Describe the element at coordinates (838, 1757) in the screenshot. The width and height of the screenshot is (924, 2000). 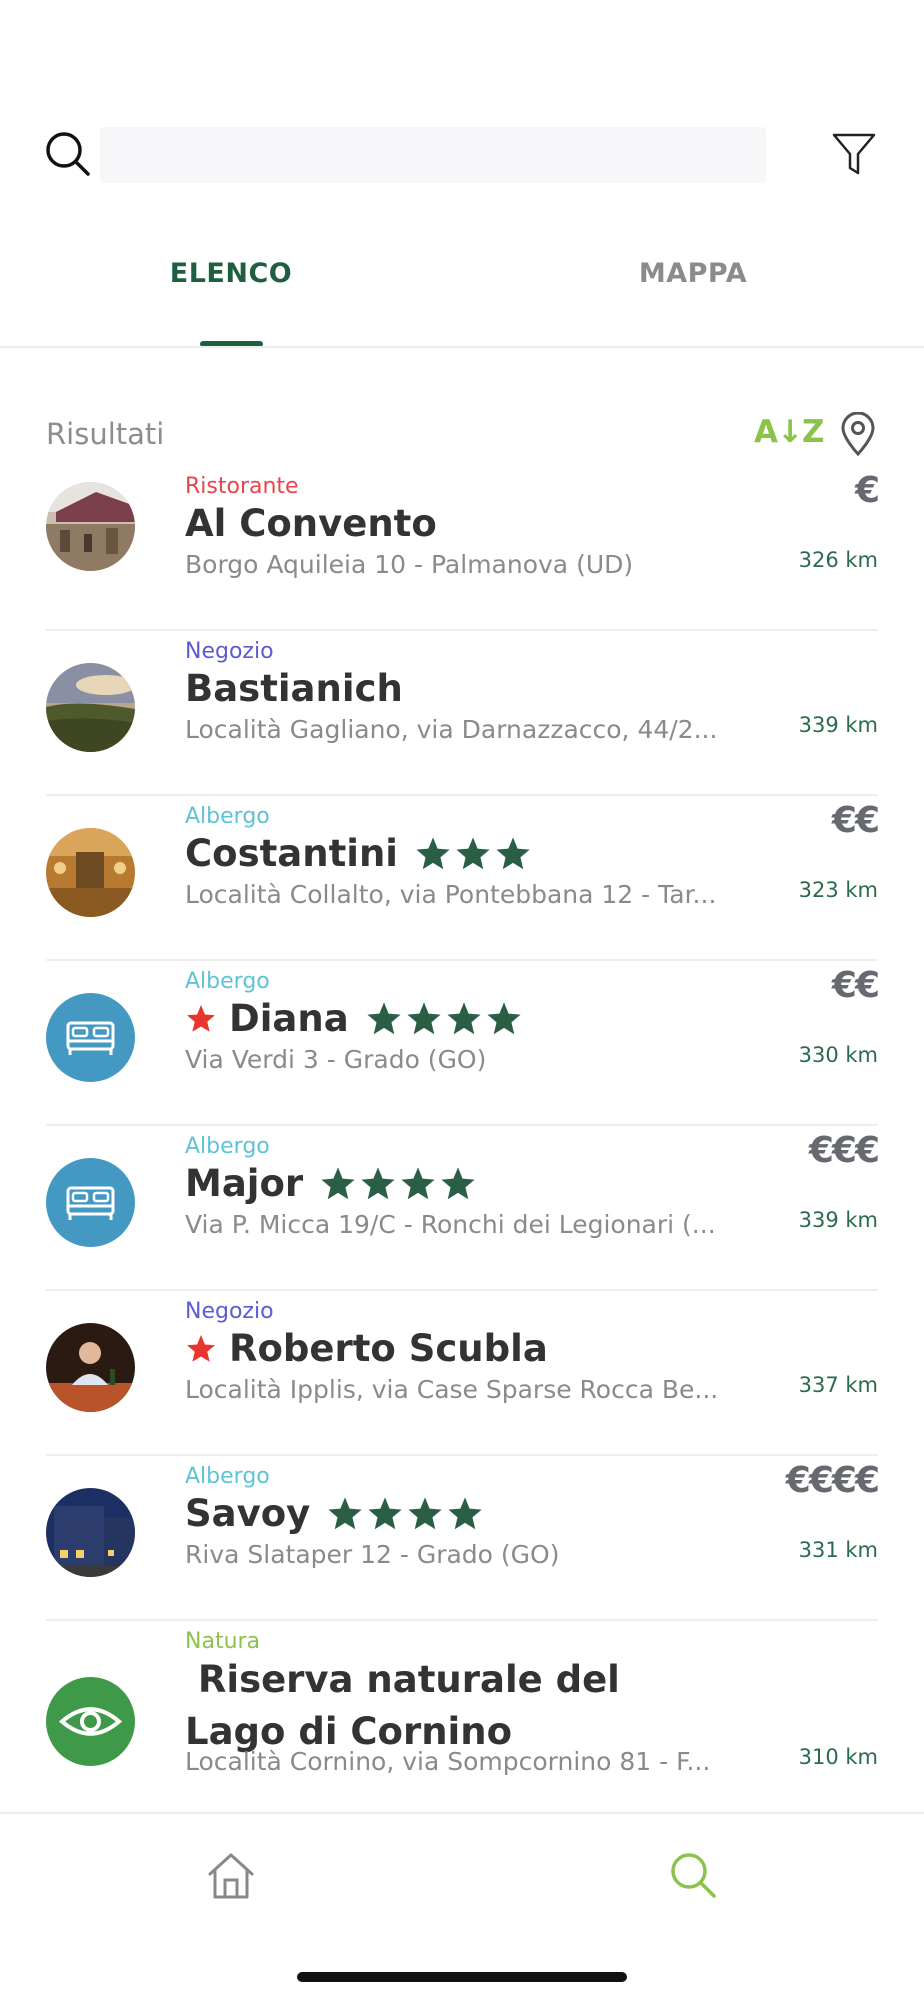
I see `item-distance: 310 km` at that location.